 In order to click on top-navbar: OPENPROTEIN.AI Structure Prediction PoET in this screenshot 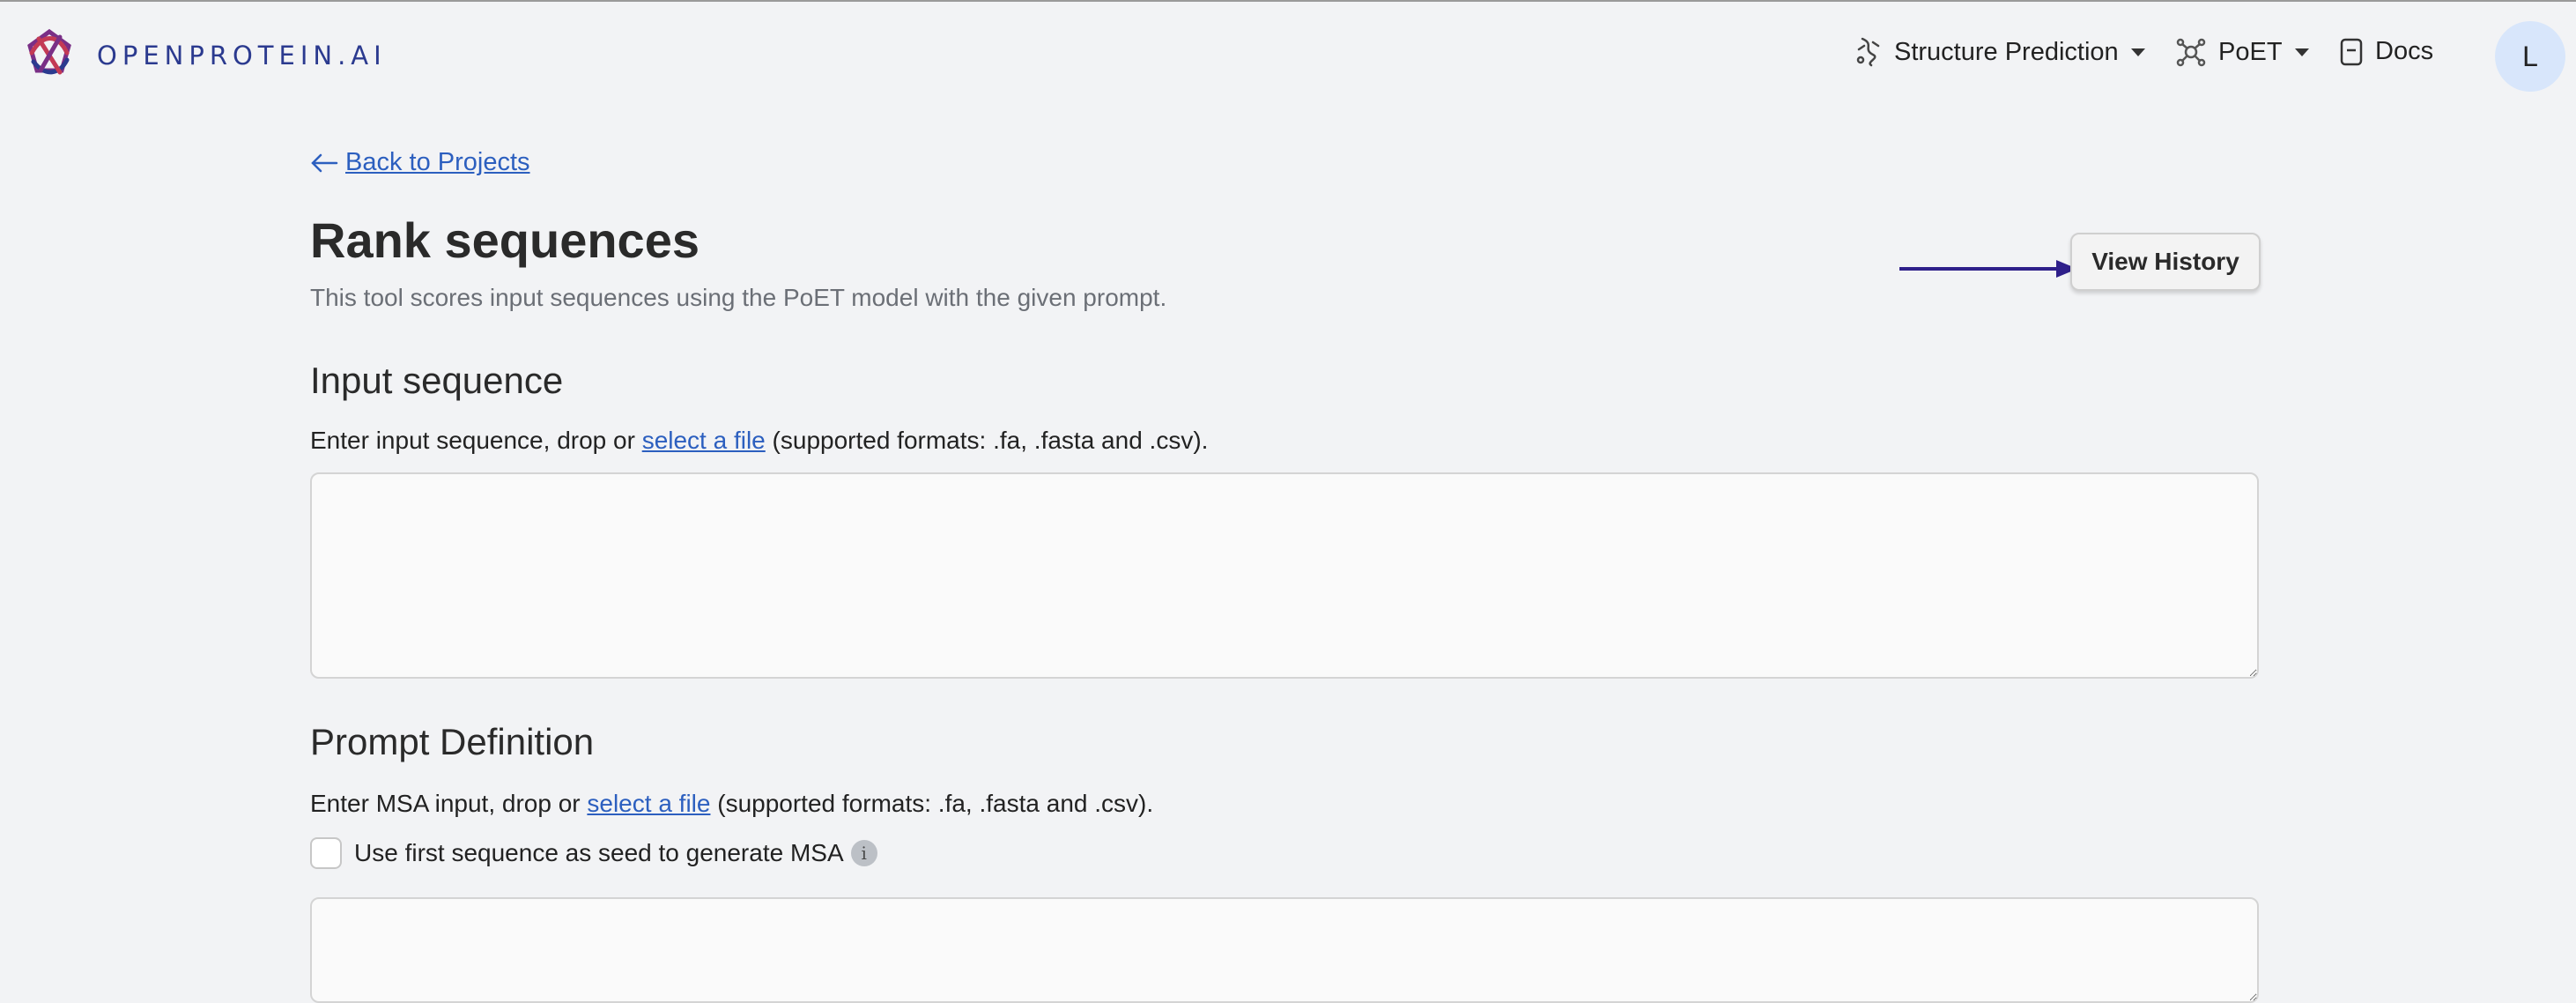, I will do `click(1288, 55)`.